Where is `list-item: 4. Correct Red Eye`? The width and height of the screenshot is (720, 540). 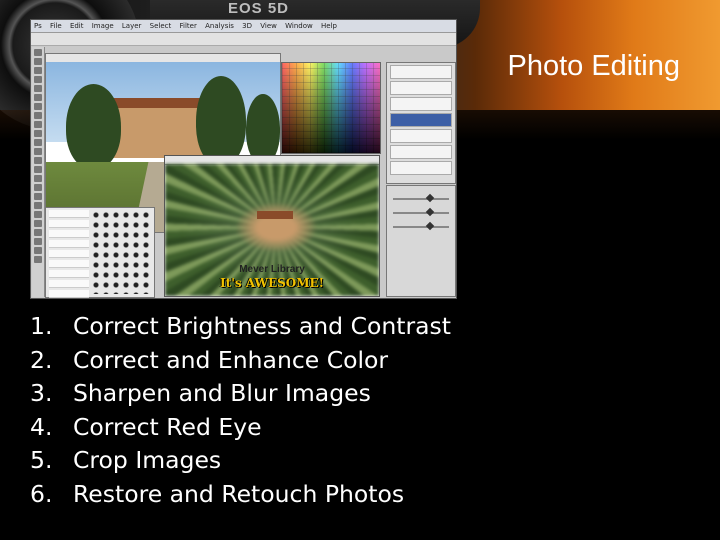 list-item: 4. Correct Red Eye is located at coordinates (255, 428).